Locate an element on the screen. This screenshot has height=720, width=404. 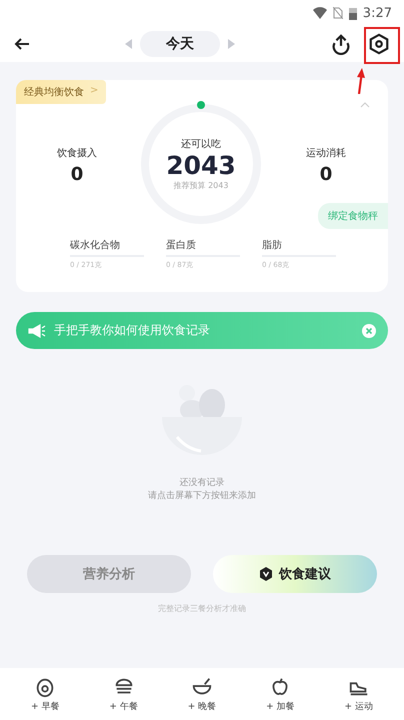
megaphone-icon is located at coordinates (37, 331).